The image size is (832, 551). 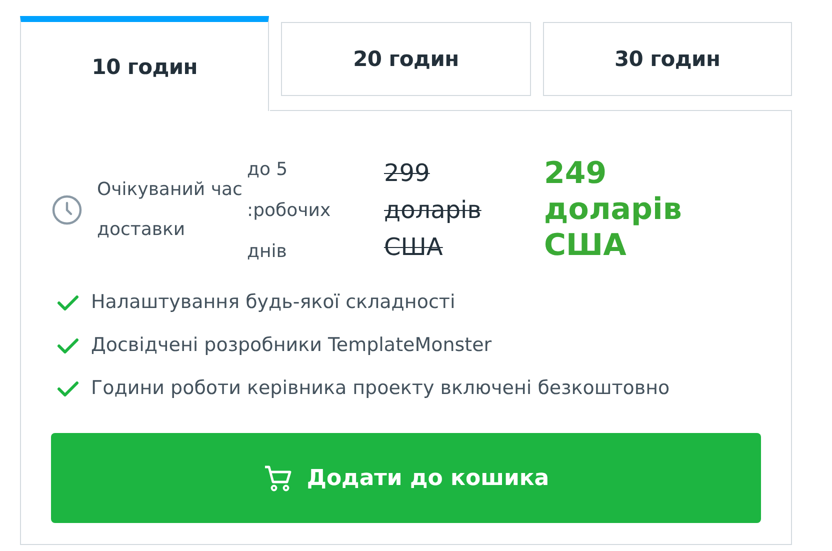 What do you see at coordinates (667, 59) in the screenshot?
I see `tab: 30 годин` at bounding box center [667, 59].